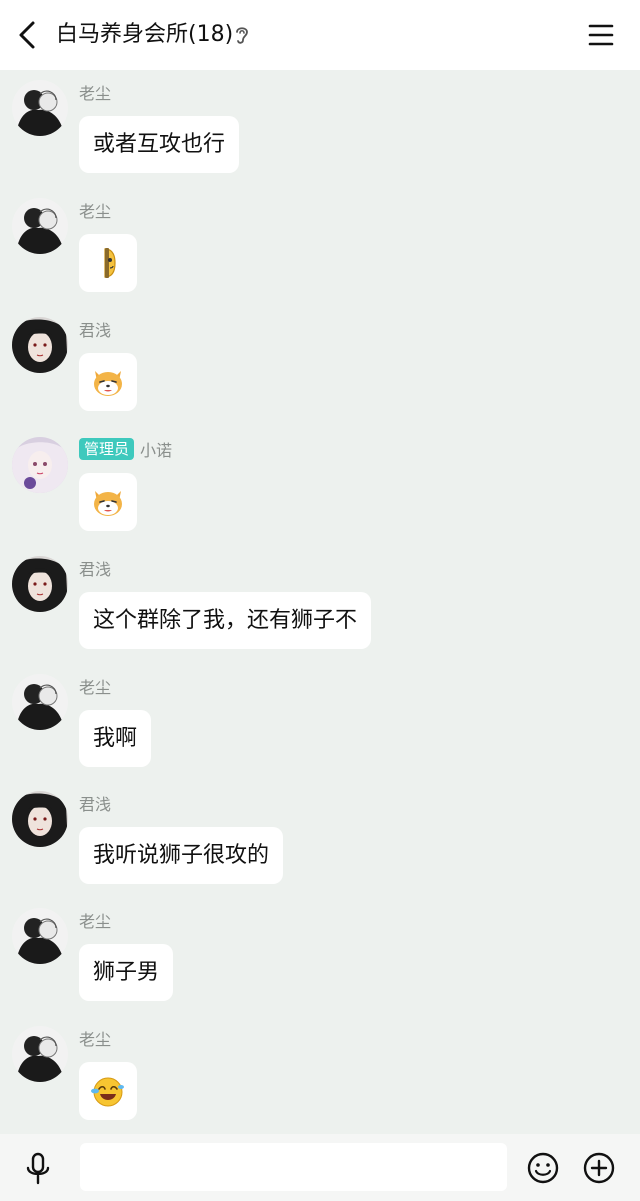  Describe the element at coordinates (144, 35) in the screenshot. I see `group-title: 白马养身会所(18)` at that location.